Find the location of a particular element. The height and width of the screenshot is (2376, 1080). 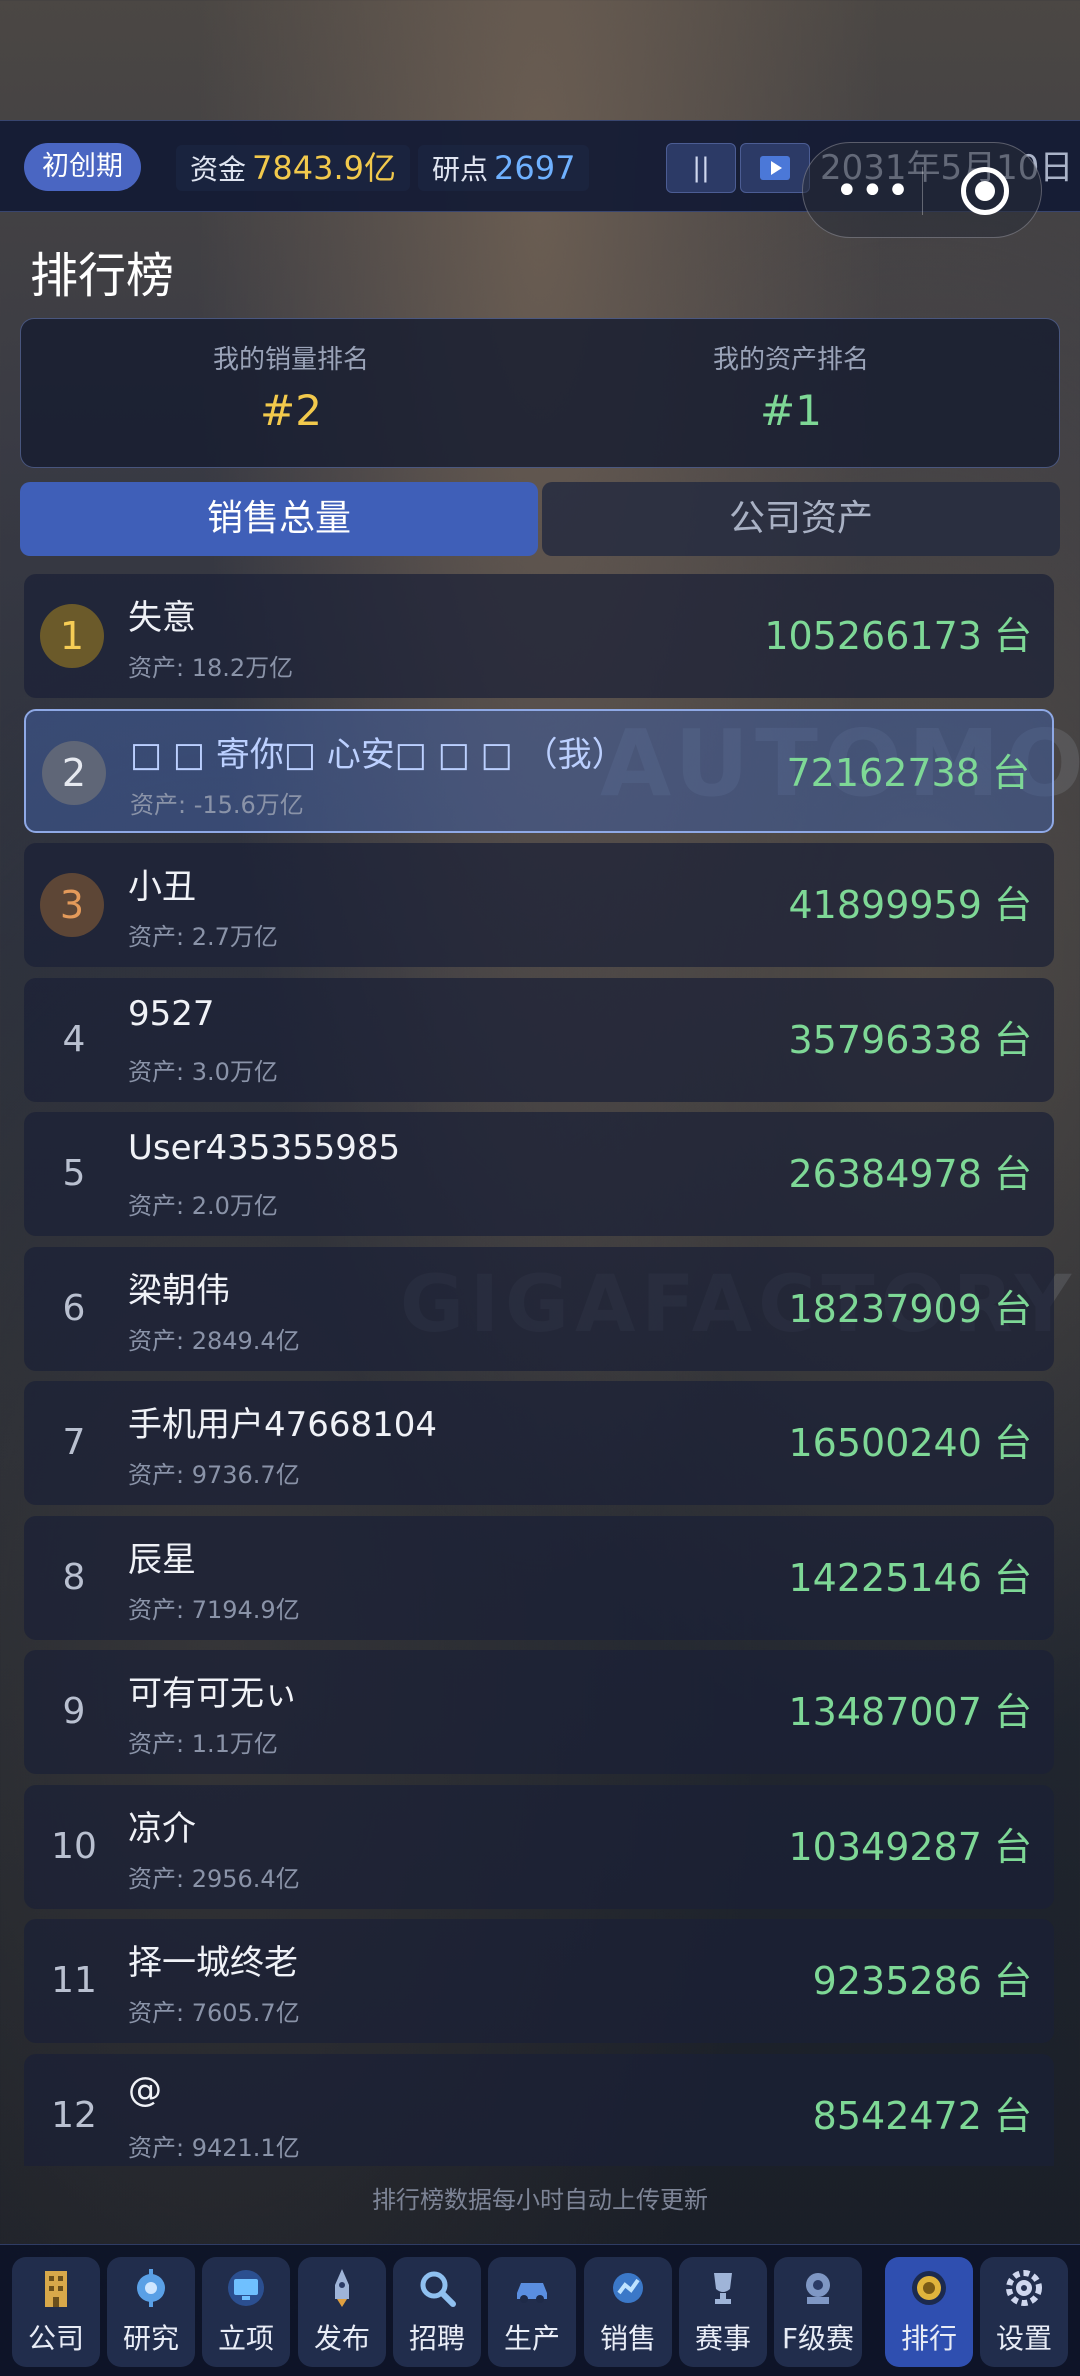

medal-icon is located at coordinates (929, 2288).